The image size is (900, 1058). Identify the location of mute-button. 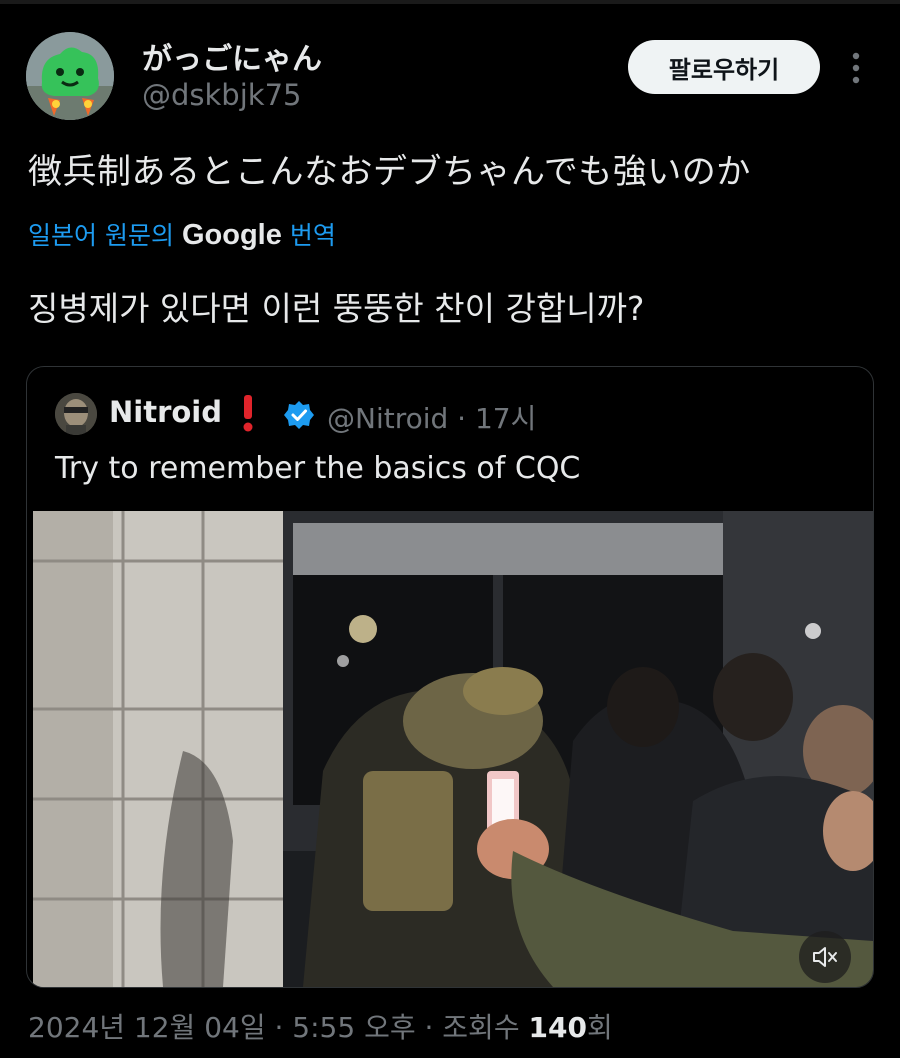
(825, 957).